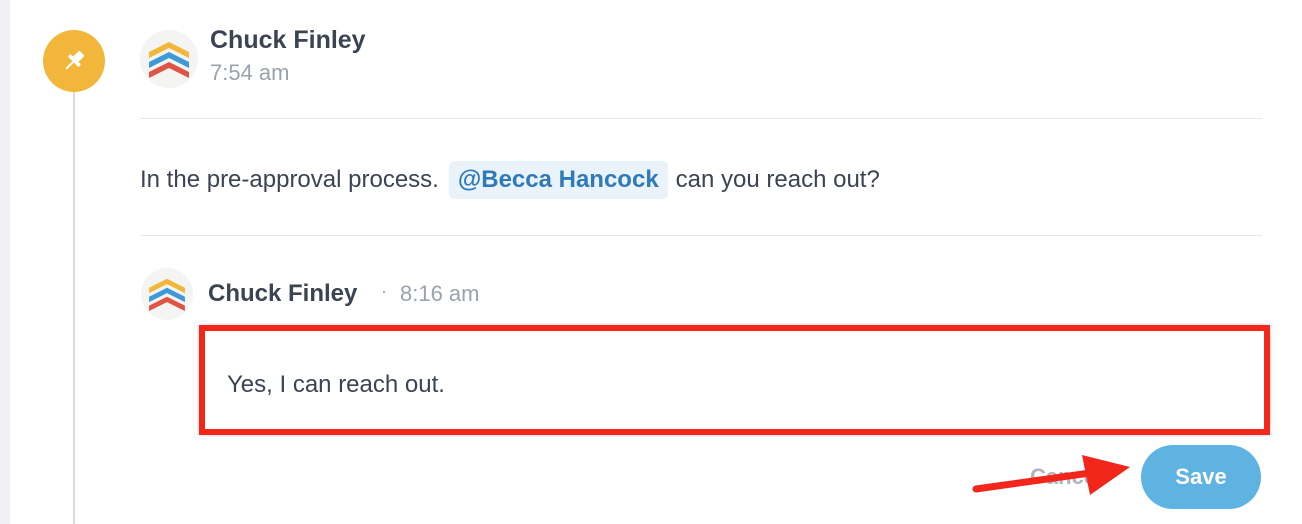 The image size is (1302, 524). What do you see at coordinates (250, 72) in the screenshot?
I see `post-timestamp: 7:54 am` at bounding box center [250, 72].